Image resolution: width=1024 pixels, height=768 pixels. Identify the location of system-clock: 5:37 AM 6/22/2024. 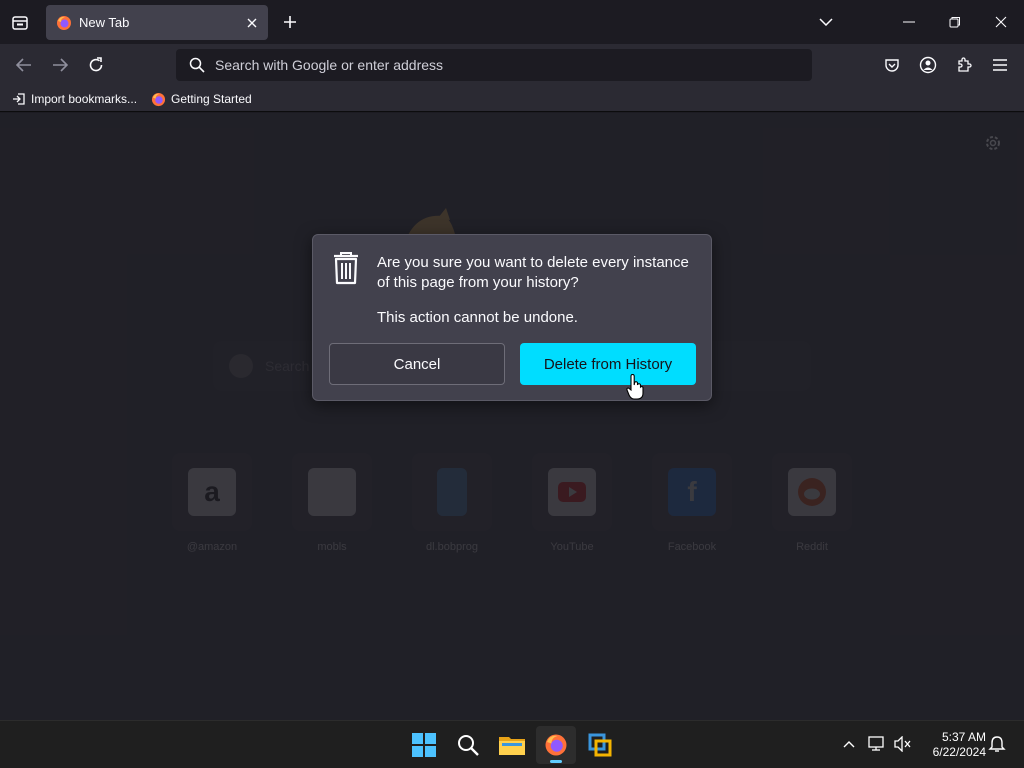
(953, 745).